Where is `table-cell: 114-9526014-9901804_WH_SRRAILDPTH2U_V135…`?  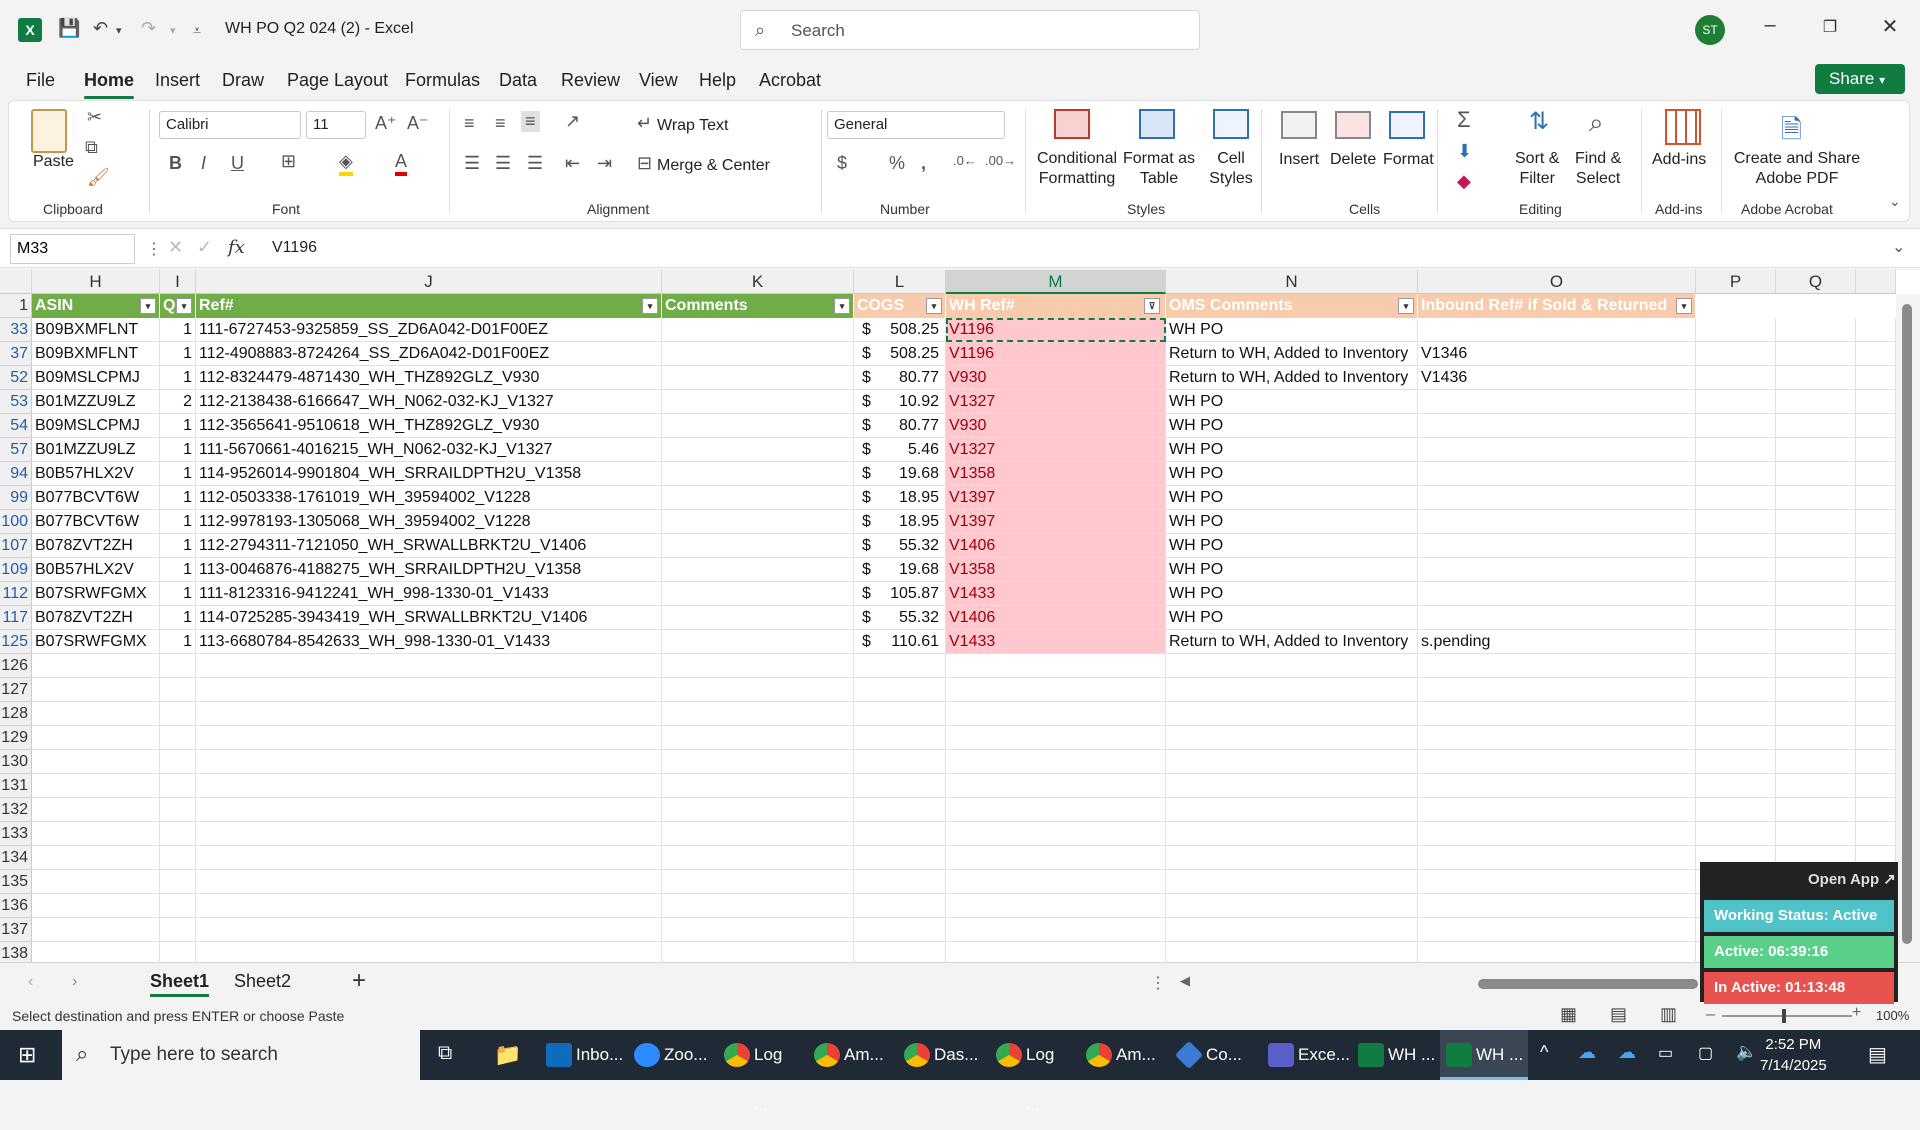 table-cell: 114-9526014-9901804_WH_SRRAILDPTH2U_V135… is located at coordinates (429, 474).